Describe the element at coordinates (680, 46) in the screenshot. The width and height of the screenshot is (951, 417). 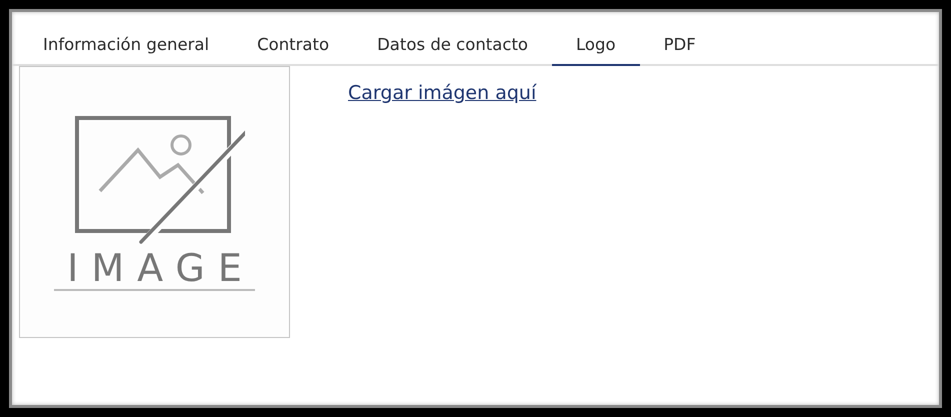
I see `tab: PDF` at that location.